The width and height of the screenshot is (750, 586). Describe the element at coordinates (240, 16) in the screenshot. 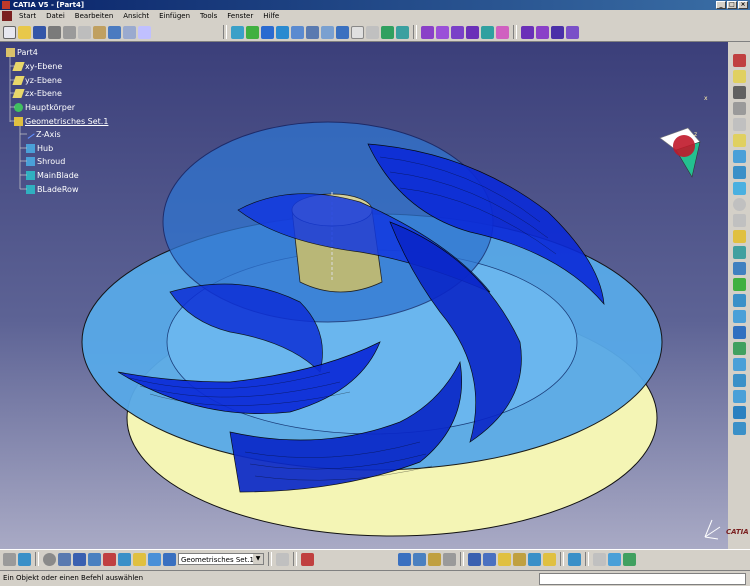

I see `menu-fenster: Fenster` at that location.